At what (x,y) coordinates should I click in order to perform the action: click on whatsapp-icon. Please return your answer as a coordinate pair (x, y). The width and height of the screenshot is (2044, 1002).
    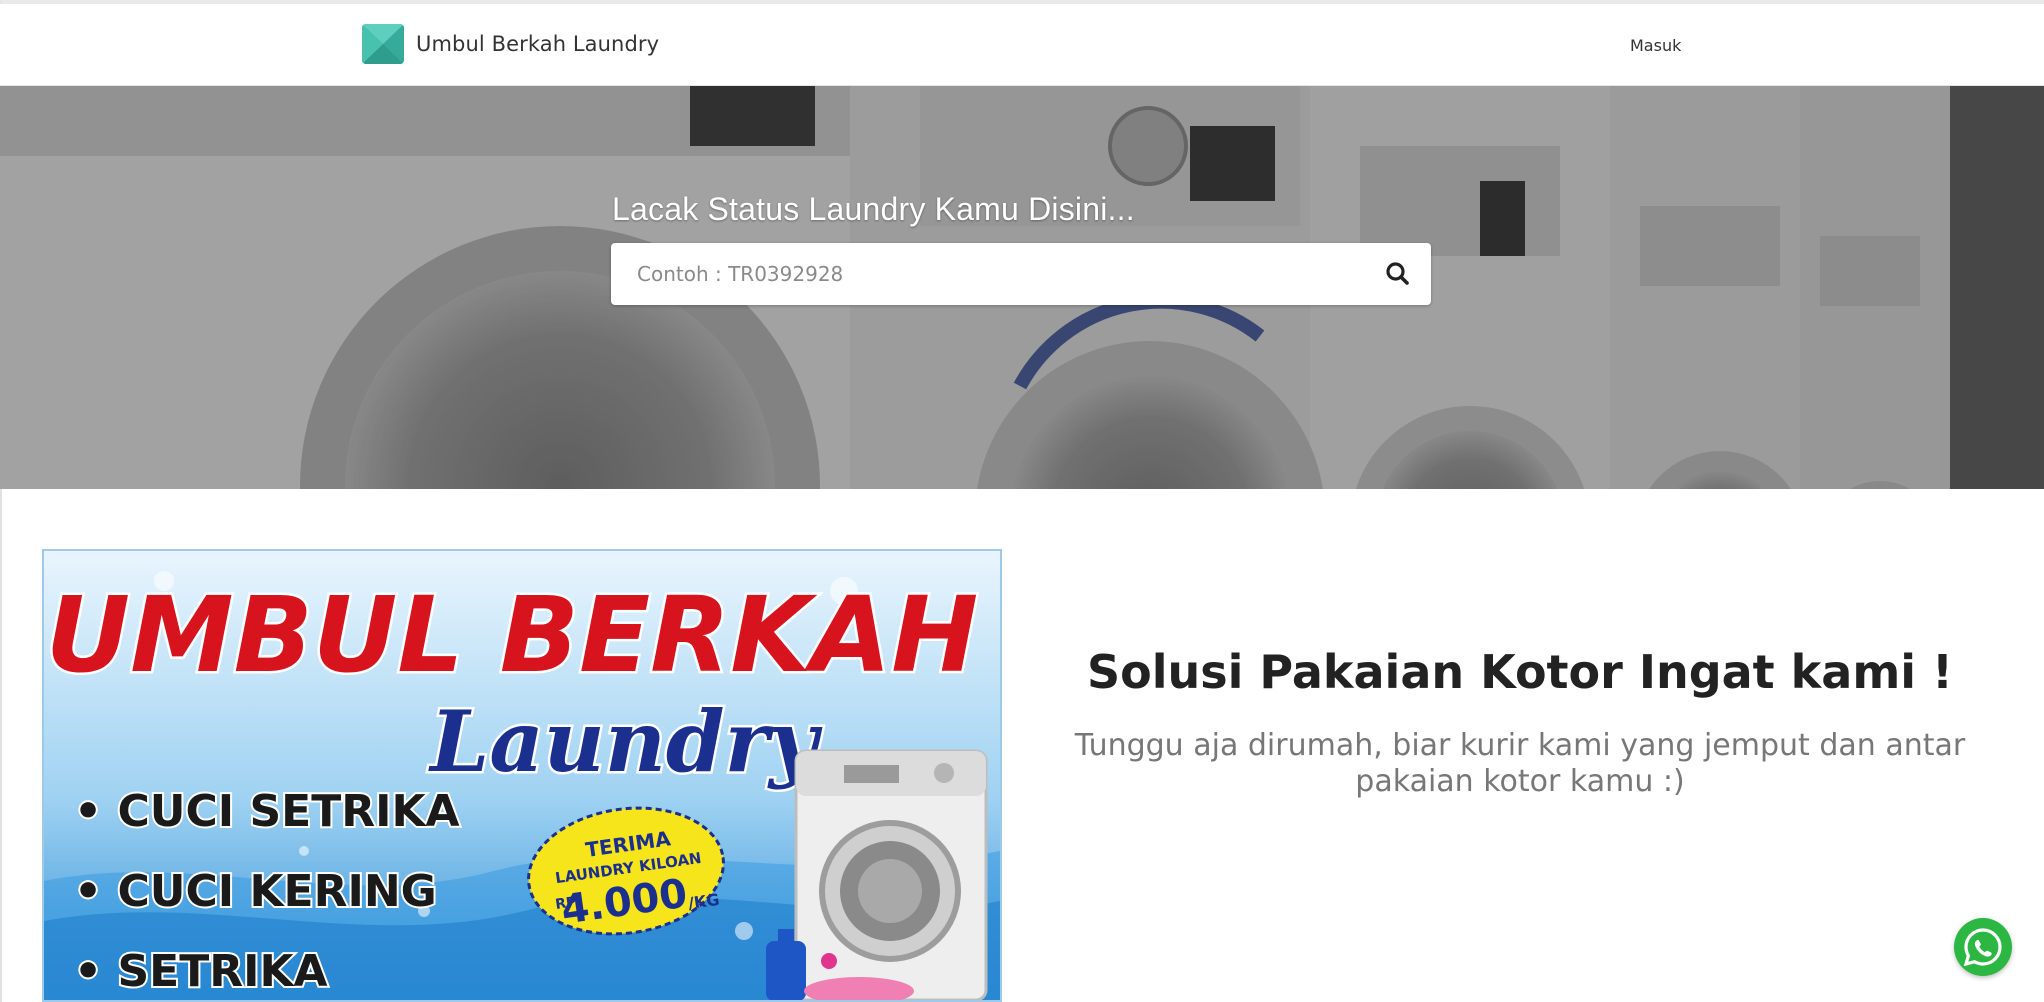
    Looking at the image, I should click on (1982, 947).